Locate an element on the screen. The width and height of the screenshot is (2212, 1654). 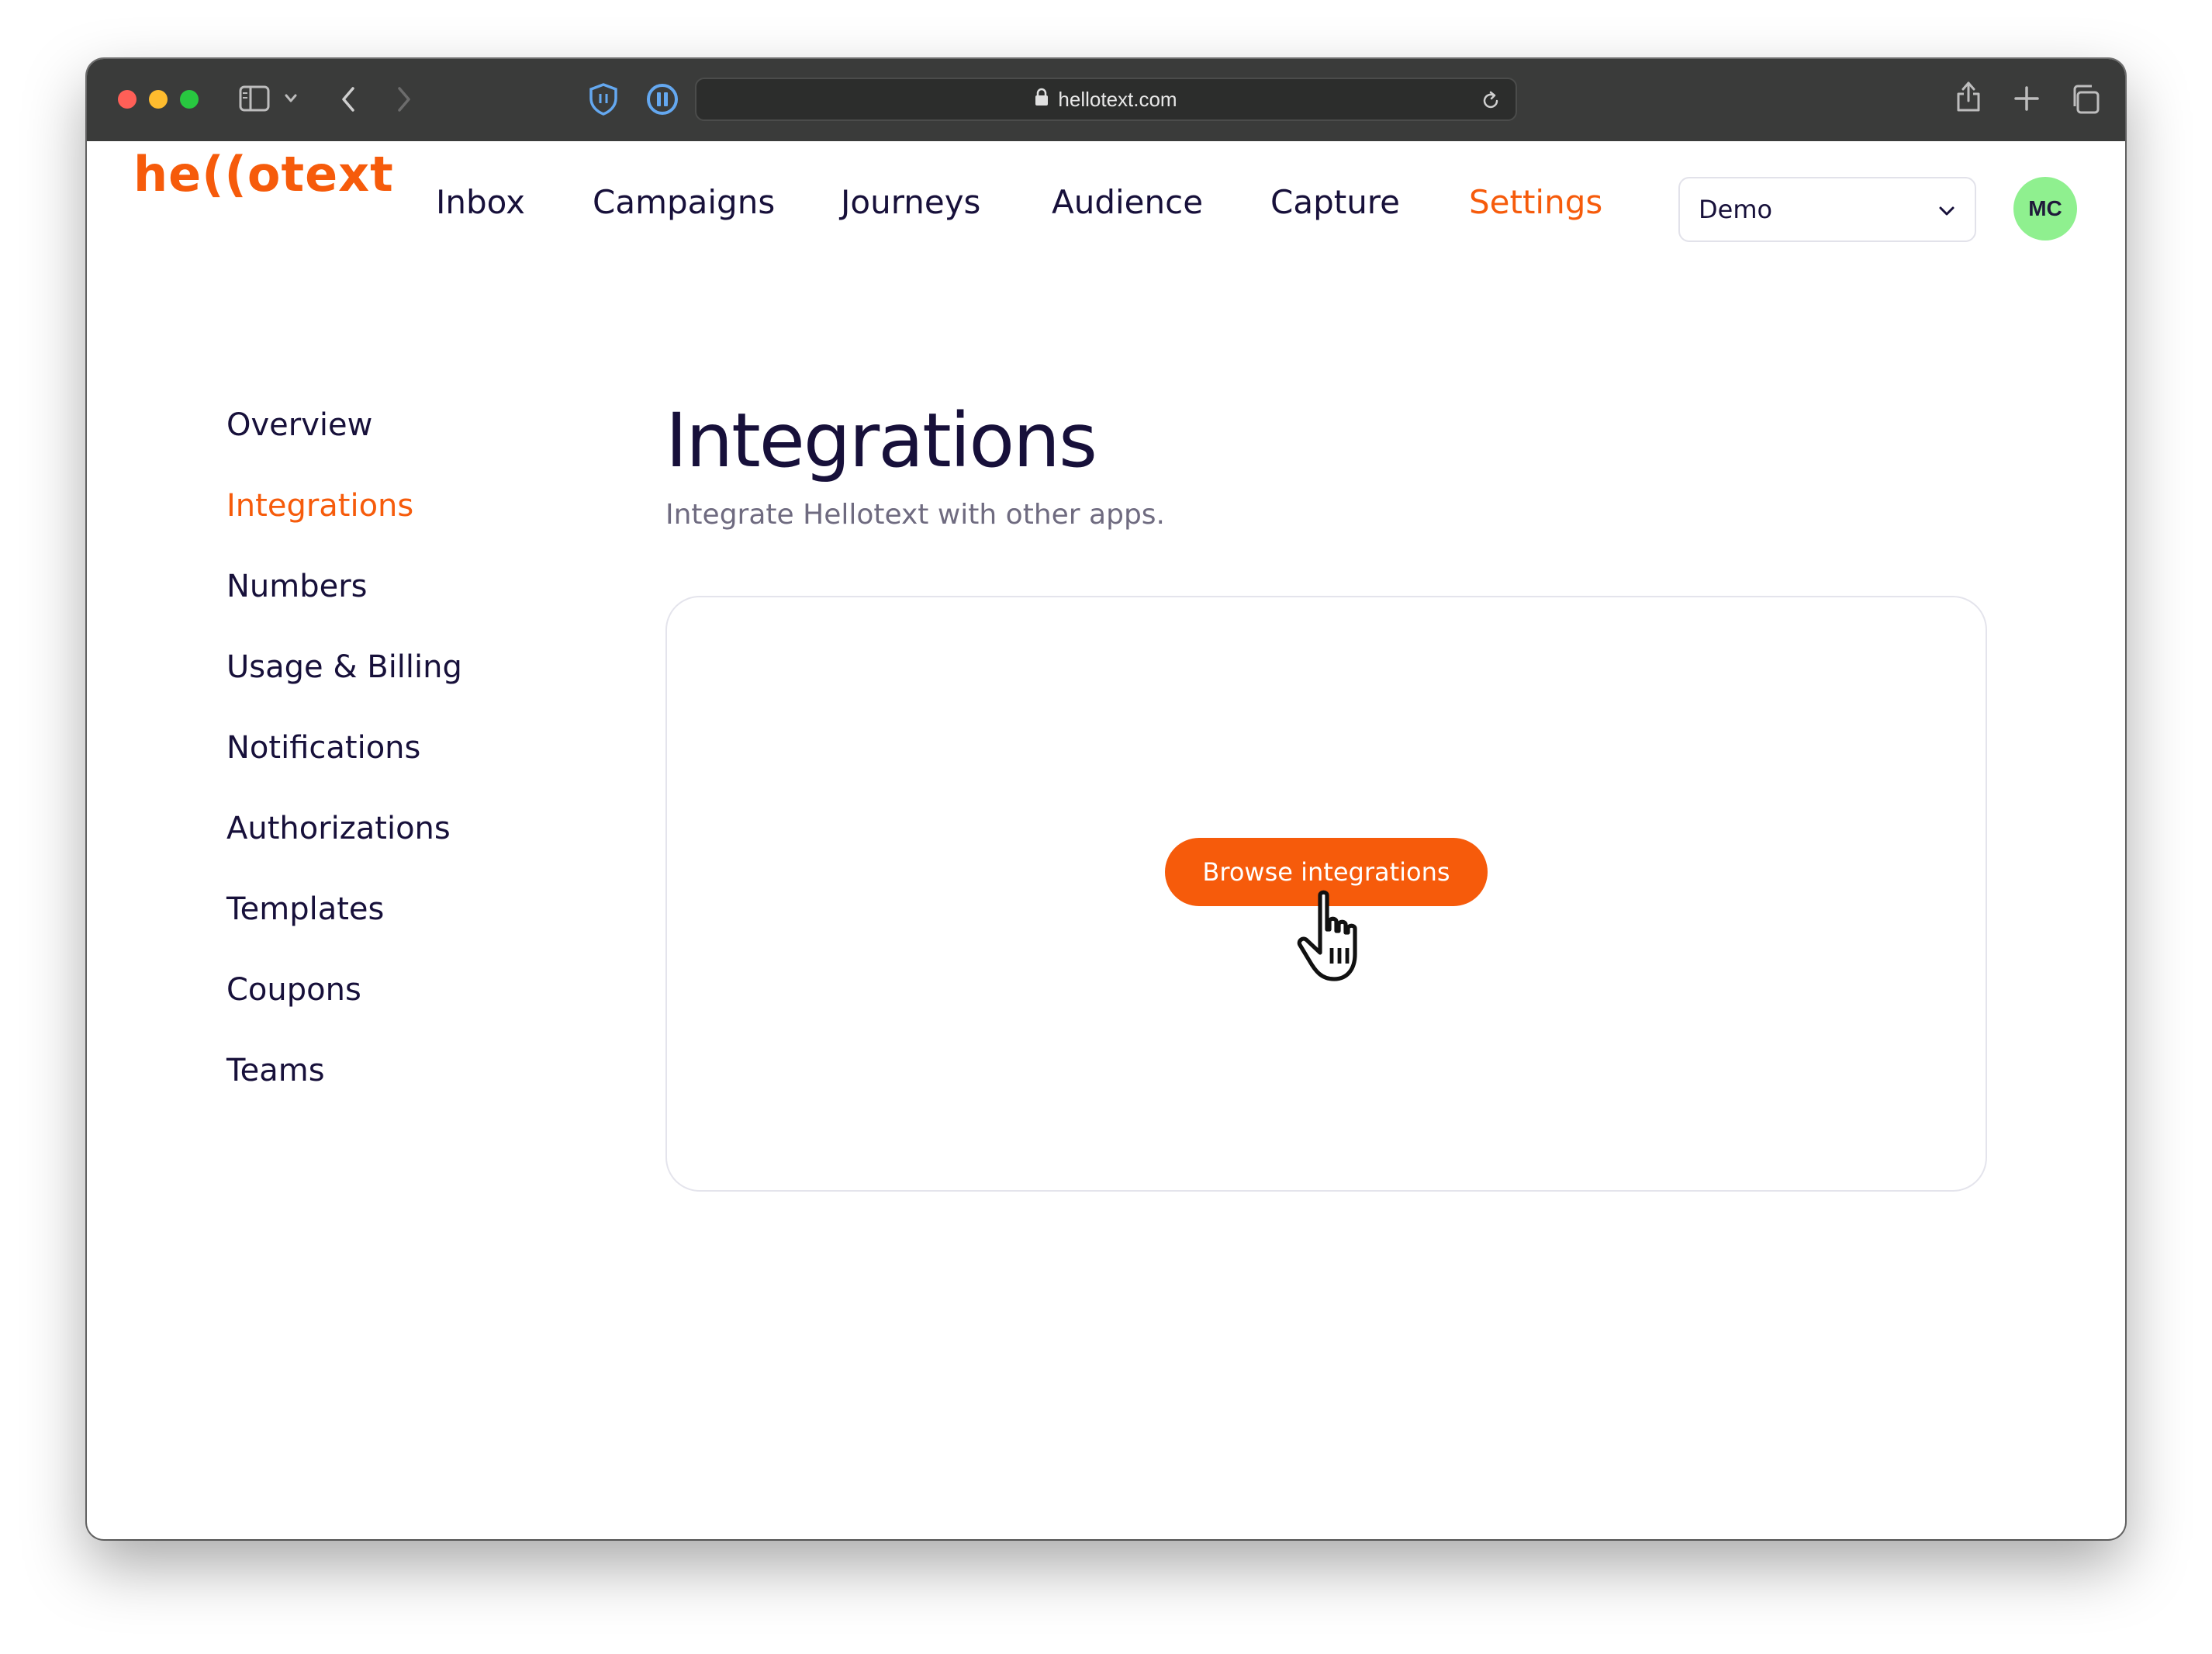
back-arrow-icon is located at coordinates (348, 99).